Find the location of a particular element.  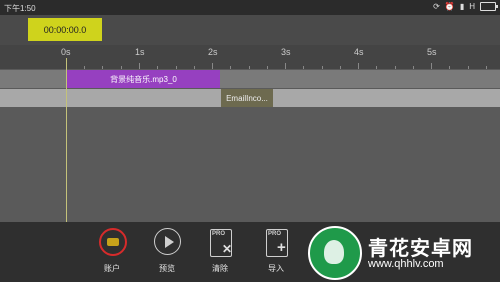

status-icons: ⟳ ⏰ ▮ H is located at coordinates (465, 6).